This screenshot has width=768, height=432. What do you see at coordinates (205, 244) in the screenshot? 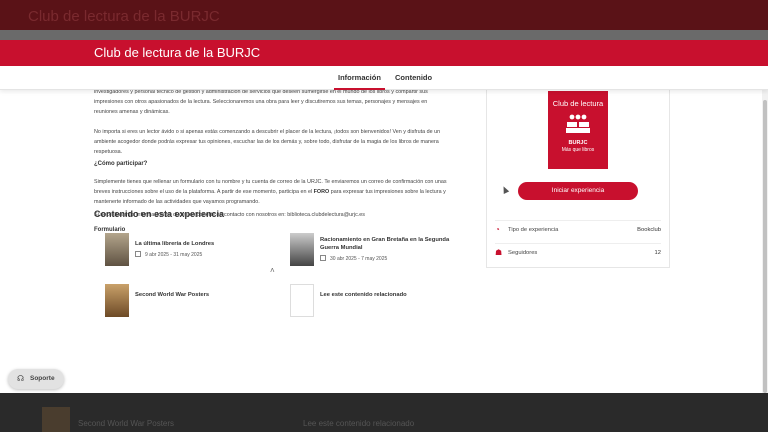
I see `related-item-title: La última librería de Londres` at bounding box center [205, 244].